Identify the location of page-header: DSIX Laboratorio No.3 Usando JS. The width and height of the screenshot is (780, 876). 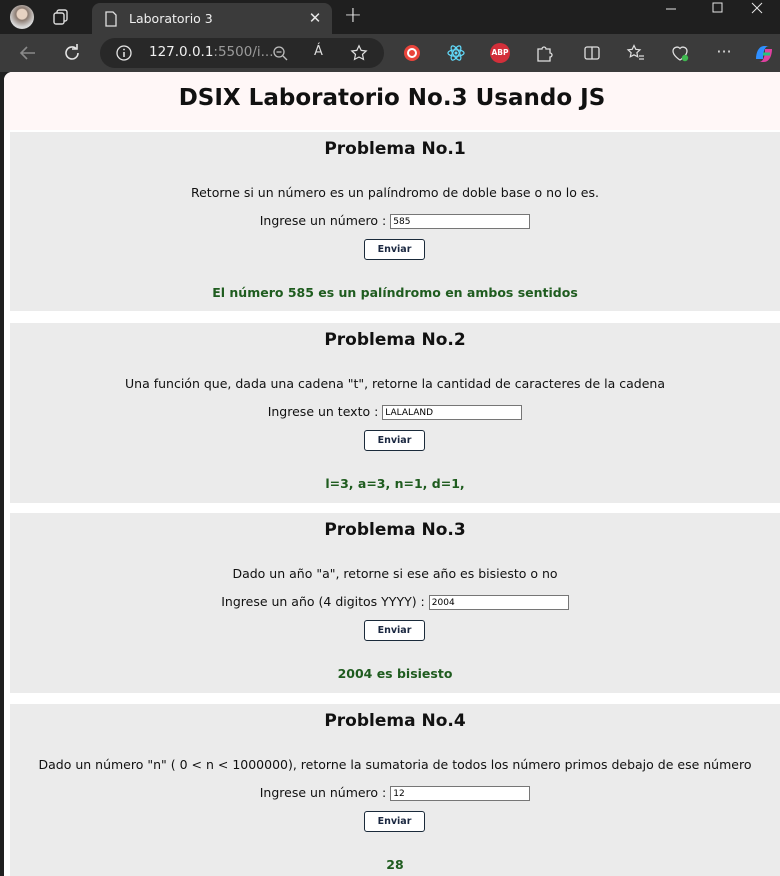
(392, 101).